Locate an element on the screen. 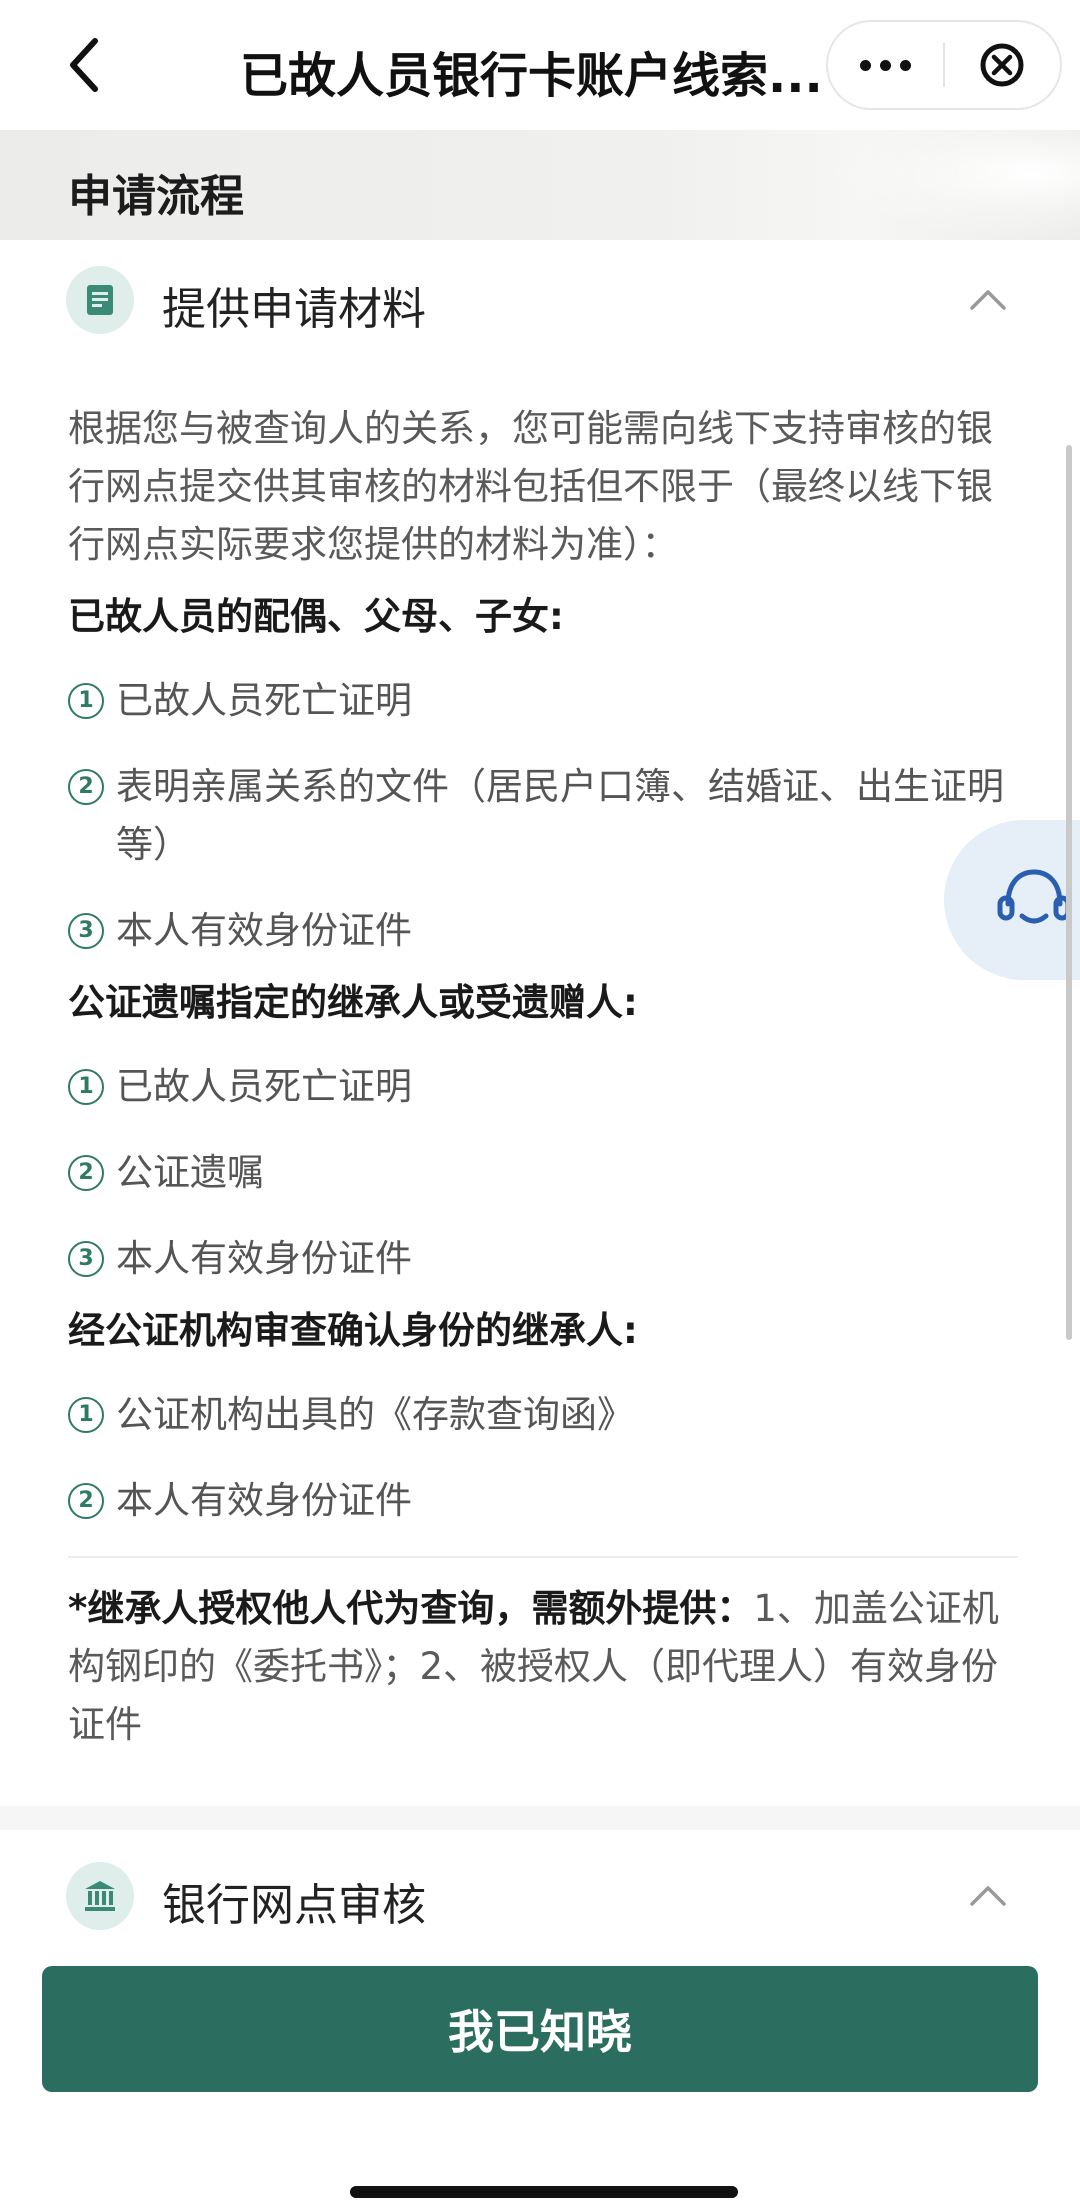  scrollbar is located at coordinates (1069, 892).